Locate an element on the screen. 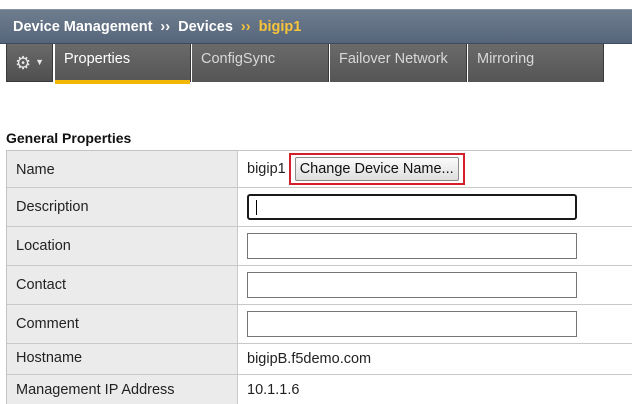 The width and height of the screenshot is (632, 404). caret-down-icon: ▼ is located at coordinates (40, 62).